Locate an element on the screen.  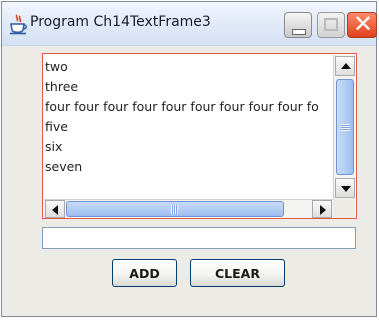
close-button: ✕ is located at coordinates (362, 24).